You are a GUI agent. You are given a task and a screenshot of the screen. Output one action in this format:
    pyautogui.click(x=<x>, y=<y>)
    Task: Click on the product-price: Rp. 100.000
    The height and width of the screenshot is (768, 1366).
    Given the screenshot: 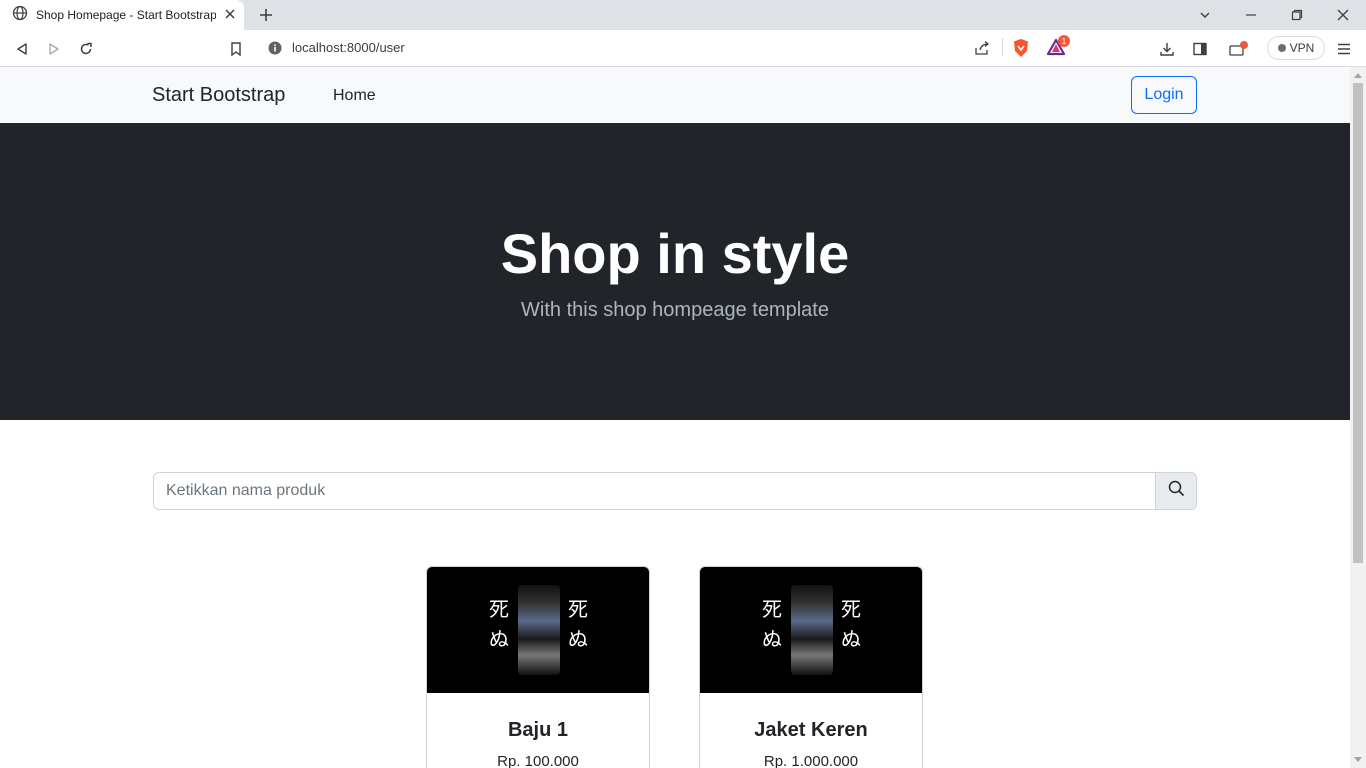 What is the action you would take?
    pyautogui.click(x=538, y=760)
    